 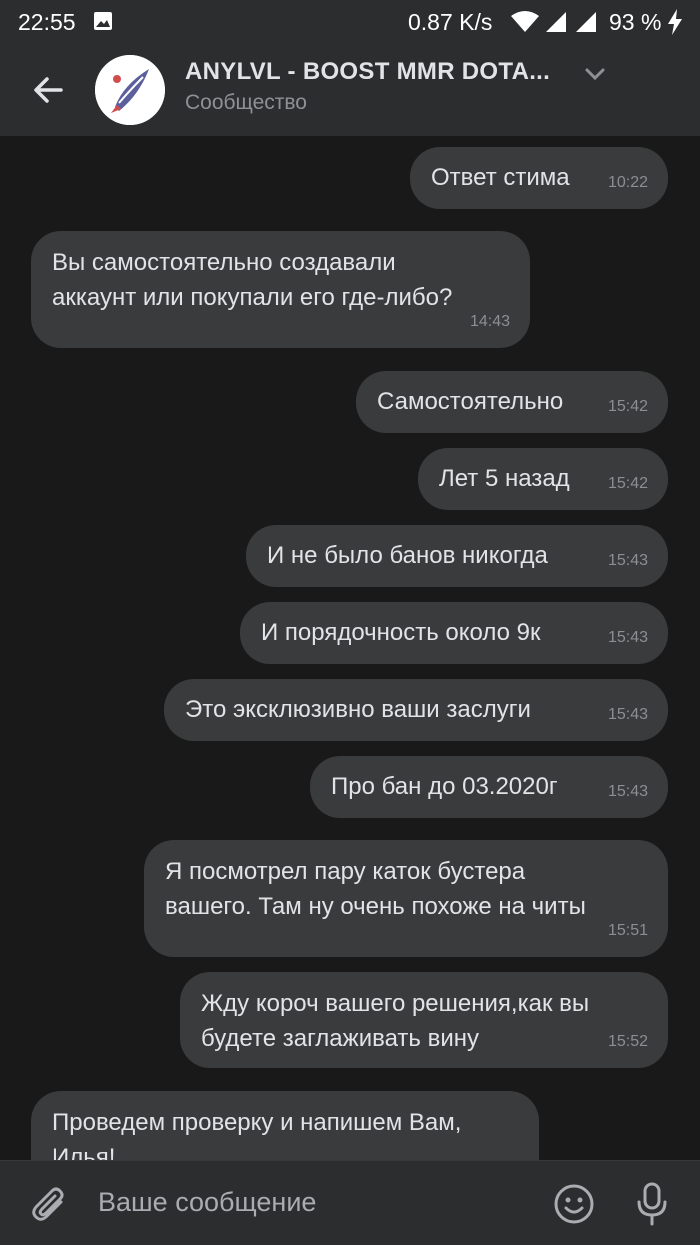 I want to click on charging-icon, so click(x=675, y=22).